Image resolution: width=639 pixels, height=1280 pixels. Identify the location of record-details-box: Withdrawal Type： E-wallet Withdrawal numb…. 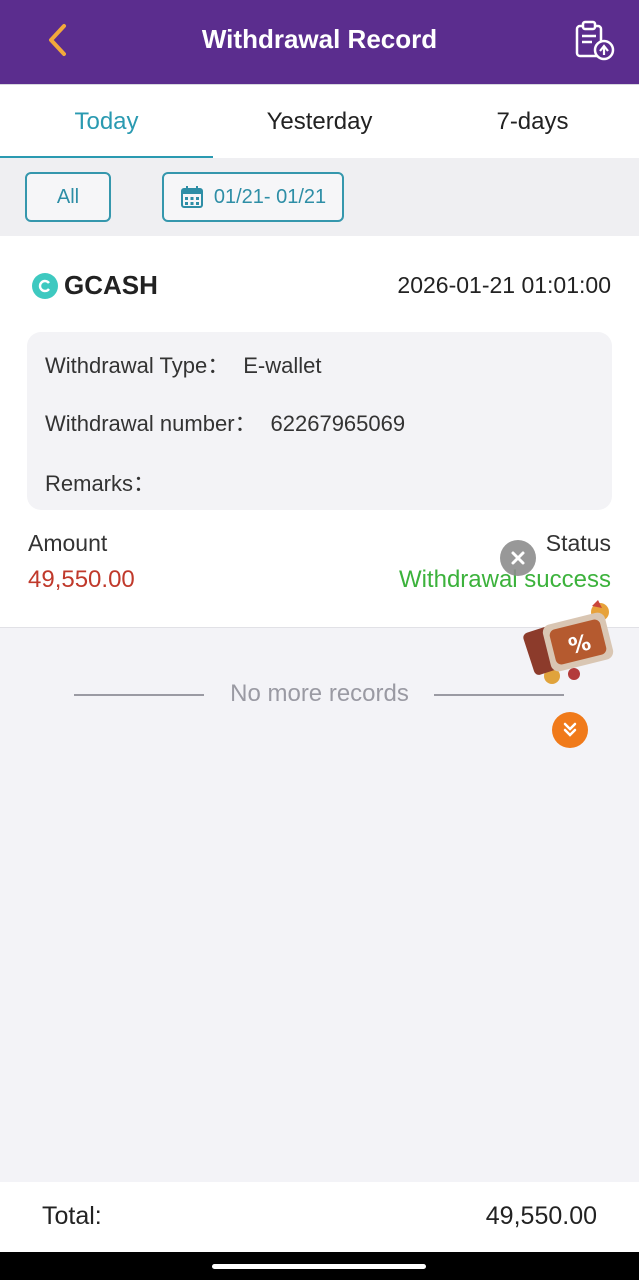
(319, 421).